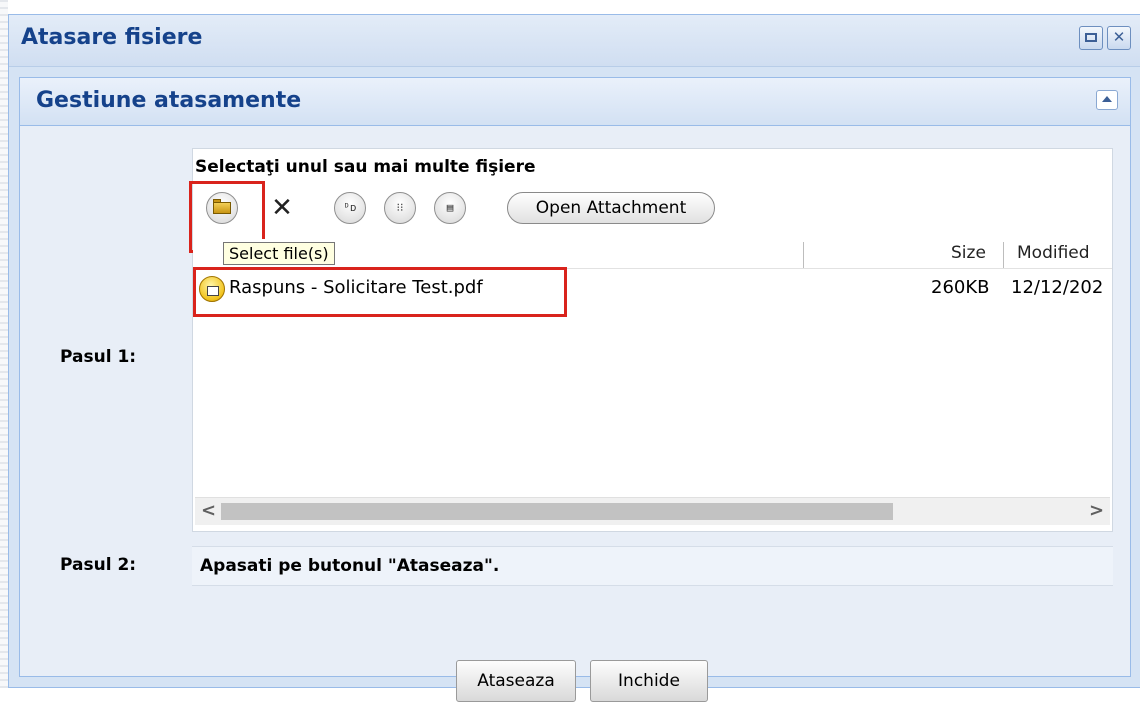  What do you see at coordinates (279, 253) in the screenshot?
I see `select-files-tooltip: Select file(s)` at bounding box center [279, 253].